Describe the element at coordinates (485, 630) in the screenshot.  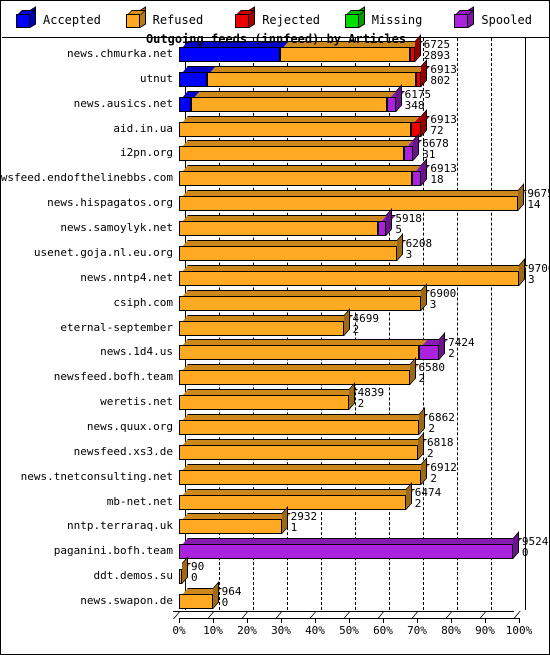
I see `x-axis-label: 90%` at that location.